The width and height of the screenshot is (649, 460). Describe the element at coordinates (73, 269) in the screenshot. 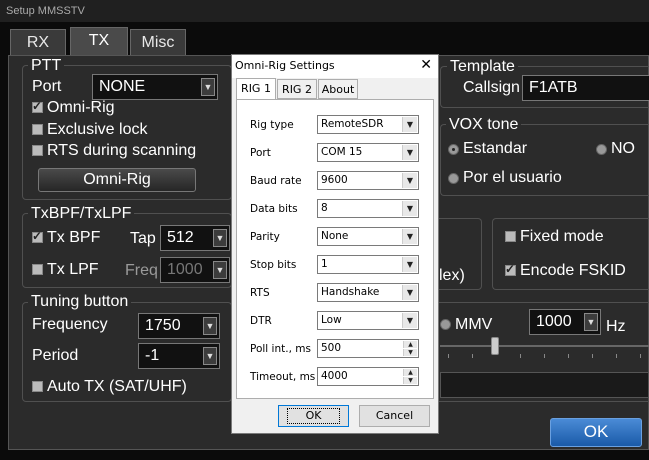

I see `tx-lpf-label: Tx LPF` at that location.